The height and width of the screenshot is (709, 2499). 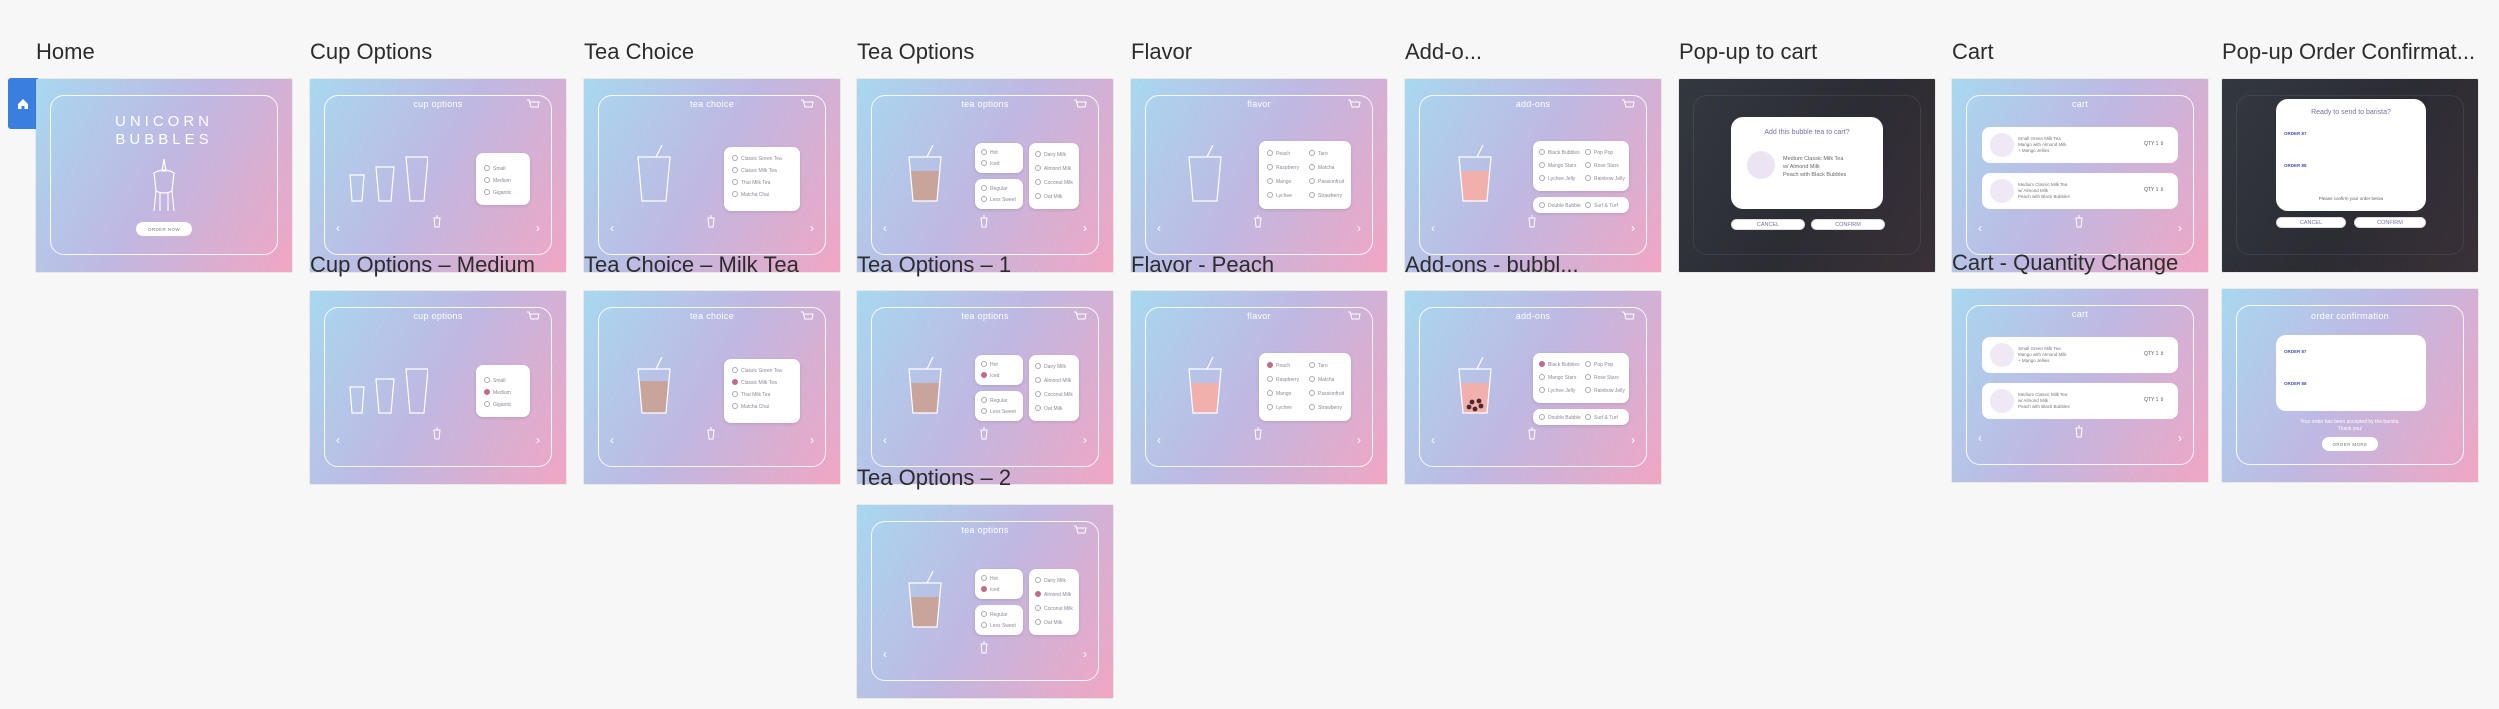 What do you see at coordinates (2080, 263) in the screenshot?
I see `artboard-title-cart-qty: Cart - Quantity Change` at bounding box center [2080, 263].